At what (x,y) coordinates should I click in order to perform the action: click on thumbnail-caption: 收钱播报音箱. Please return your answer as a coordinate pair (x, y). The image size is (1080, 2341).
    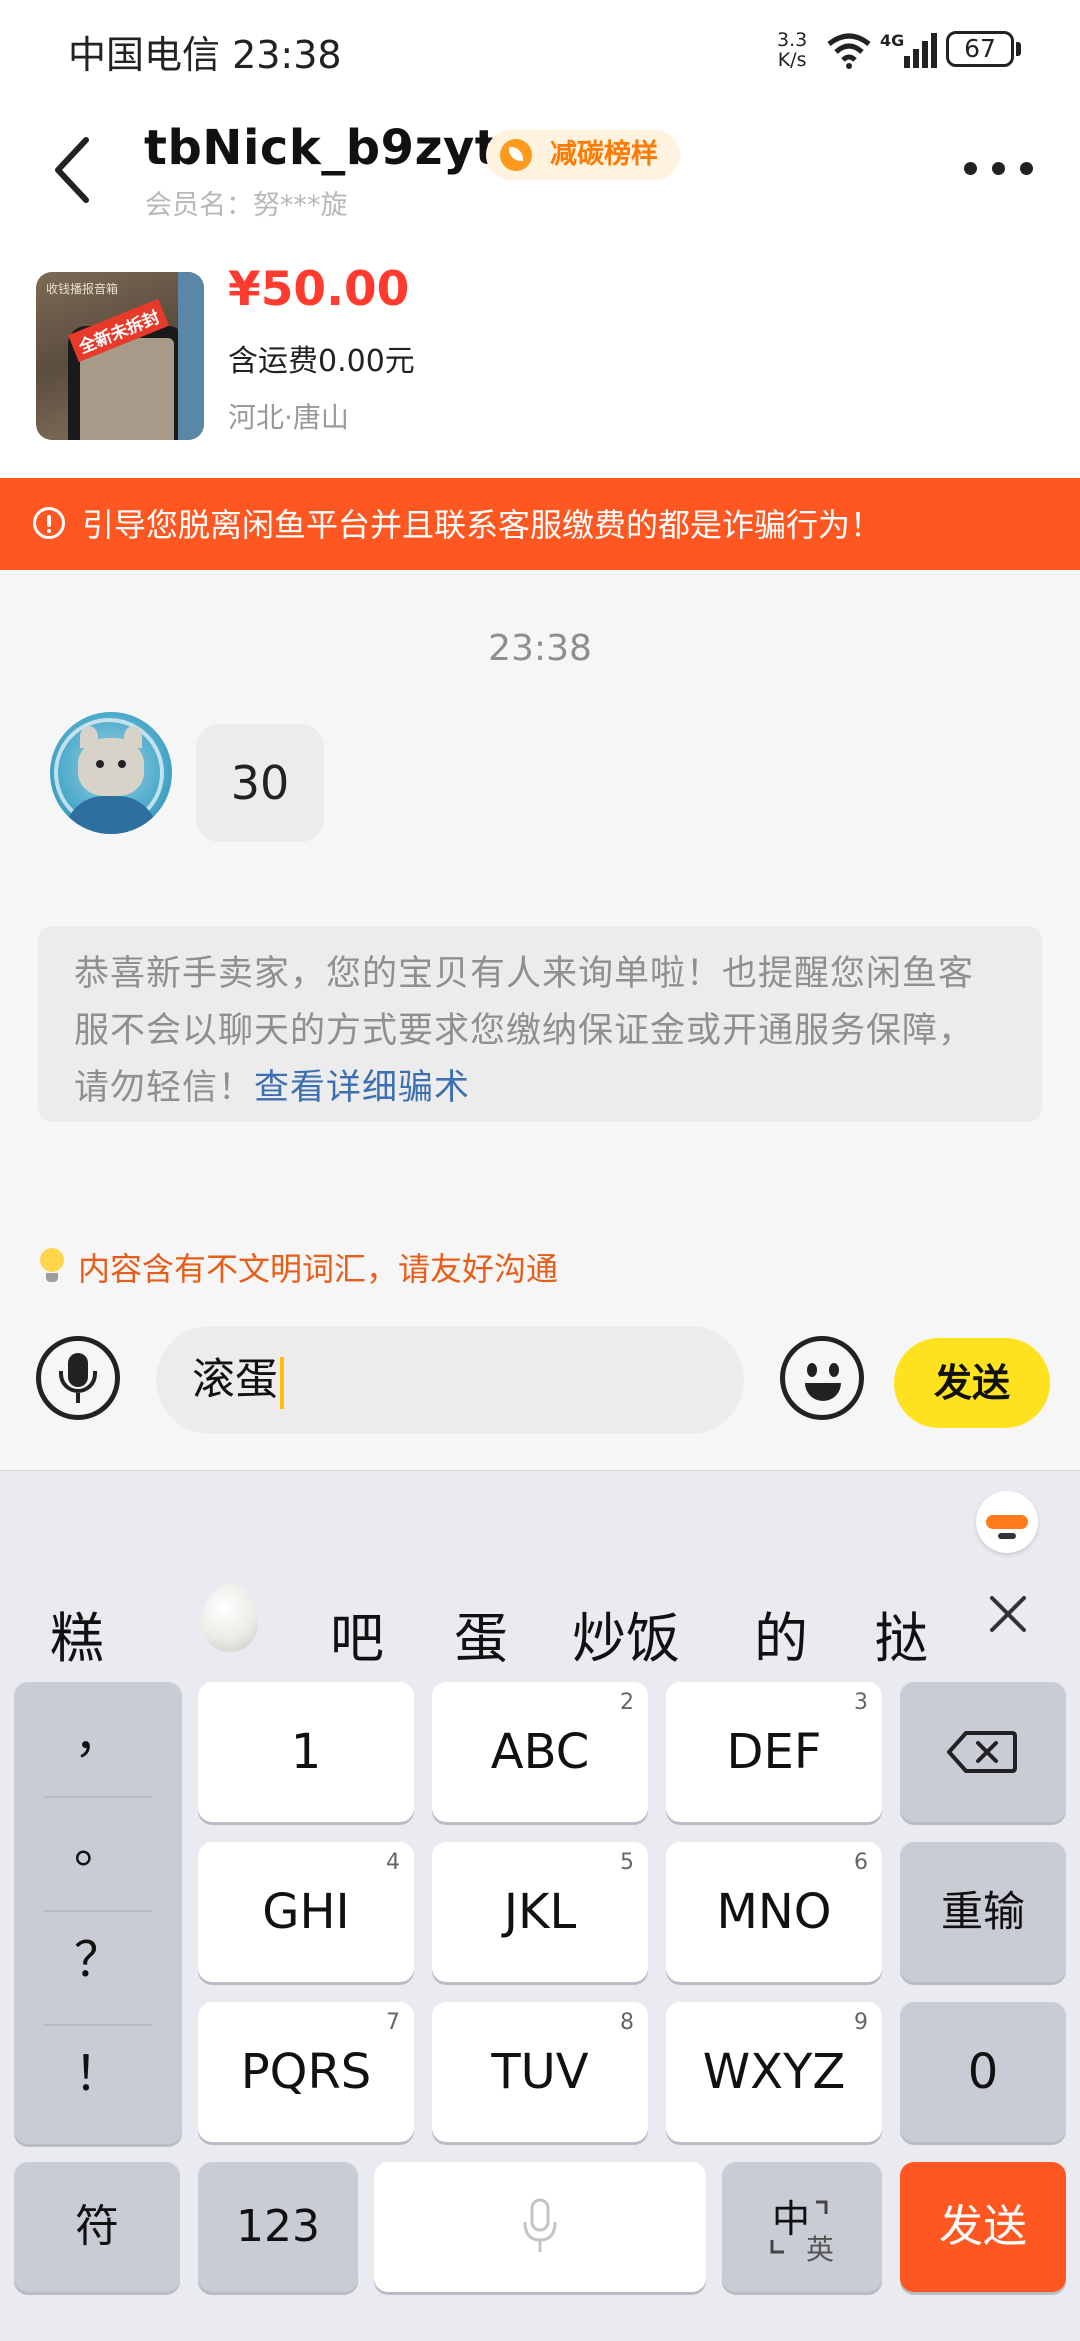
    Looking at the image, I should click on (82, 289).